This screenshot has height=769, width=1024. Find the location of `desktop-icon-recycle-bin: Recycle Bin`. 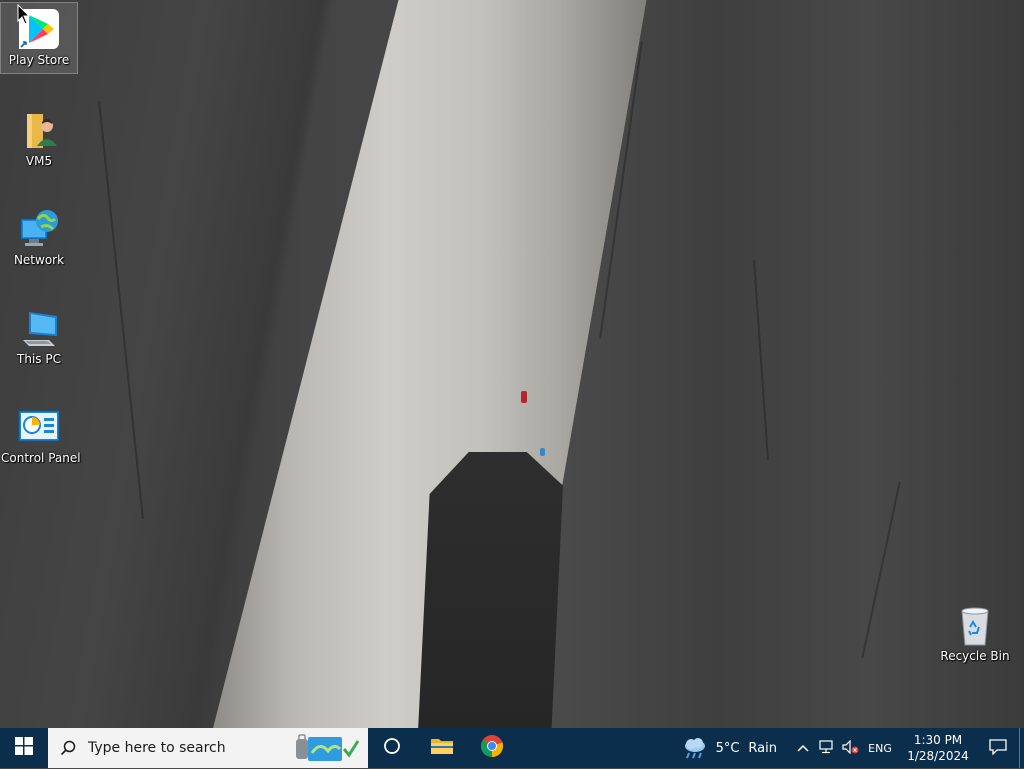

desktop-icon-recycle-bin: Recycle Bin is located at coordinates (975, 631).